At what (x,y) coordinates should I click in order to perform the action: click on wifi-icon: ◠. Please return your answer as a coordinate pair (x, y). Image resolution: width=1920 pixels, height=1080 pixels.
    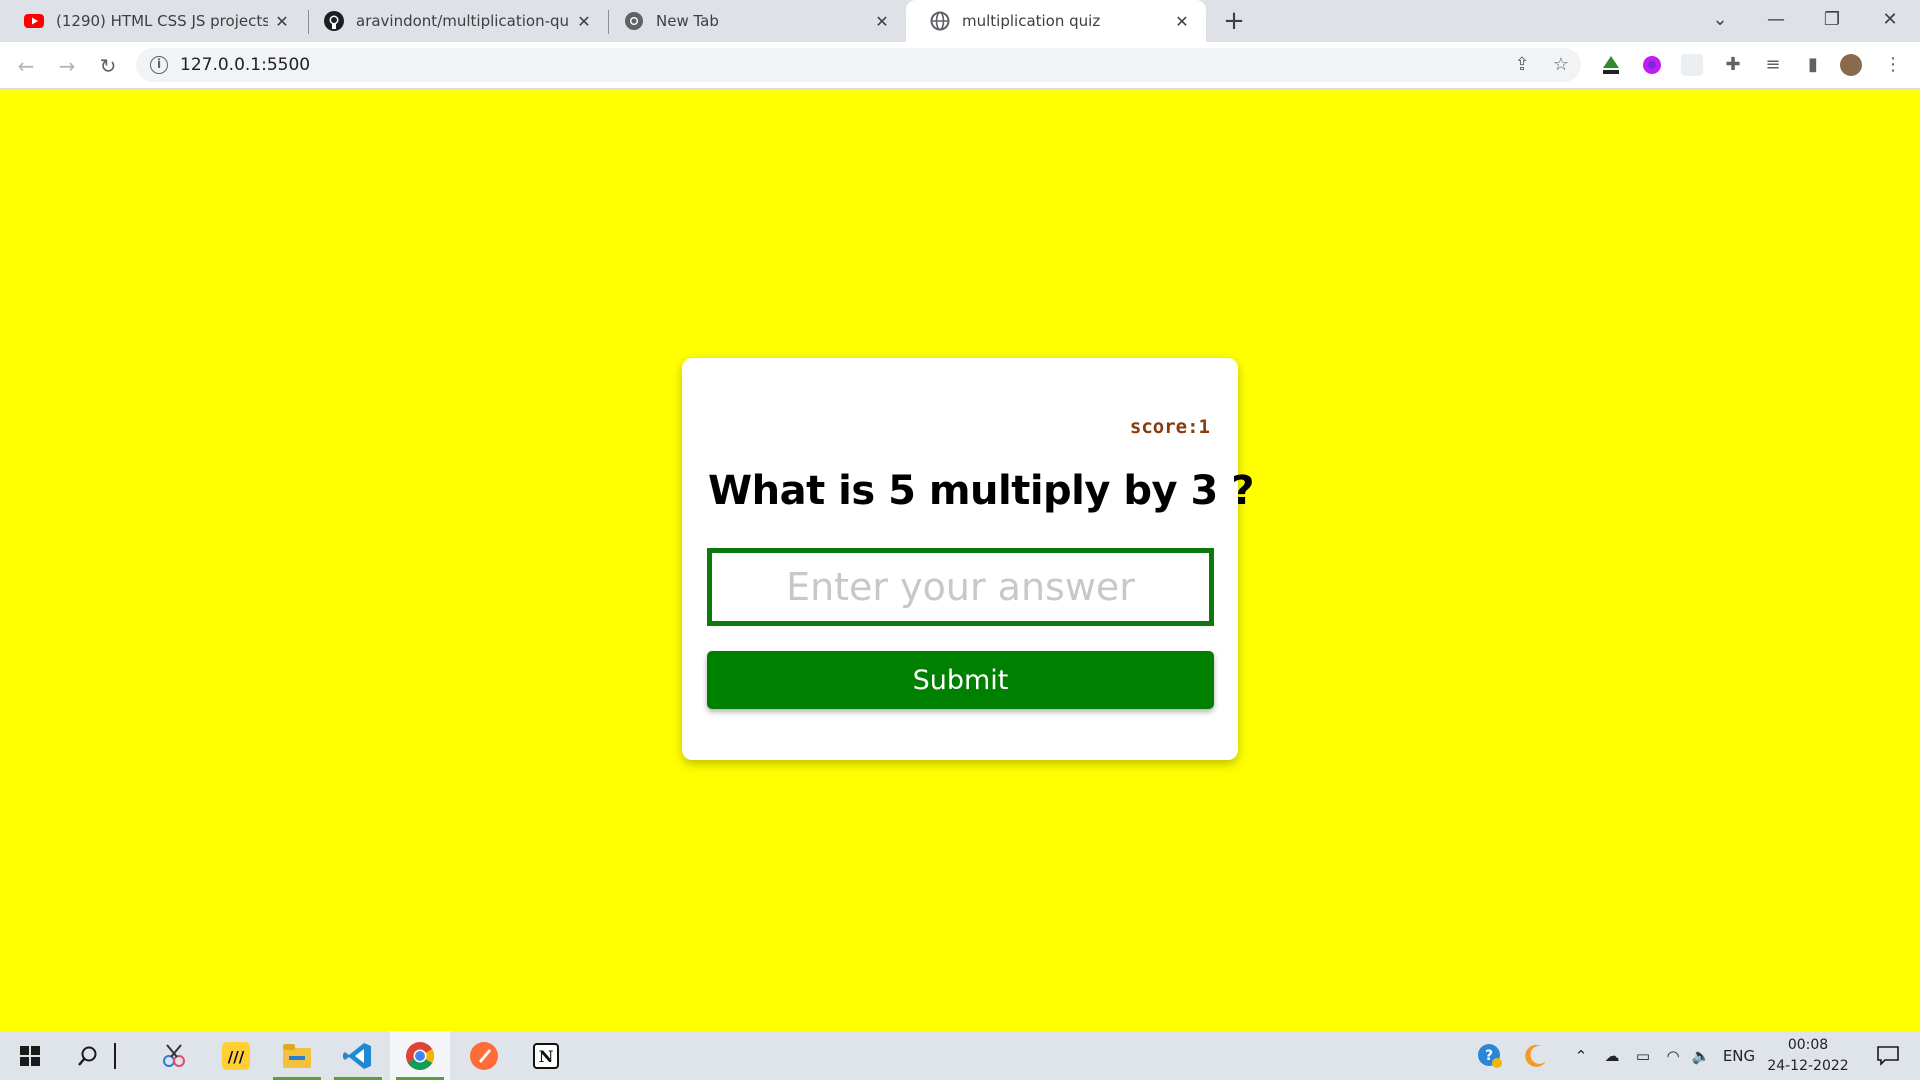
    Looking at the image, I should click on (1673, 1055).